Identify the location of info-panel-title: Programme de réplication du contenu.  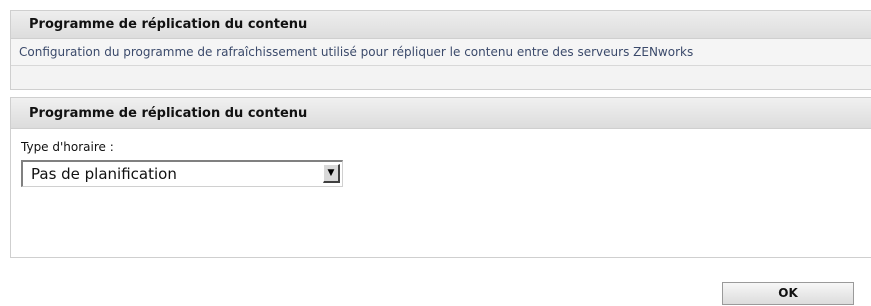
(441, 25).